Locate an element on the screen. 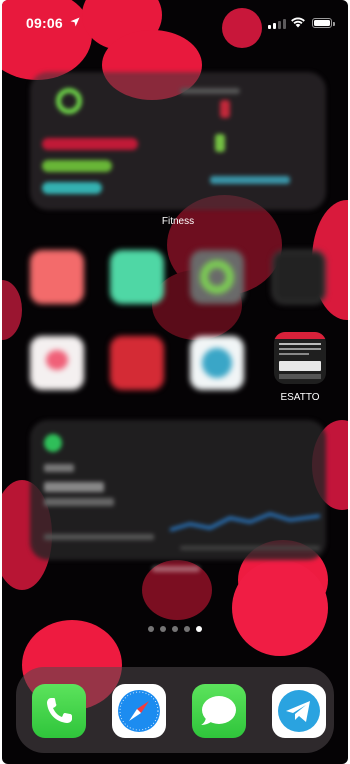 The width and height of the screenshot is (350, 764). stand-bar is located at coordinates (72, 188).